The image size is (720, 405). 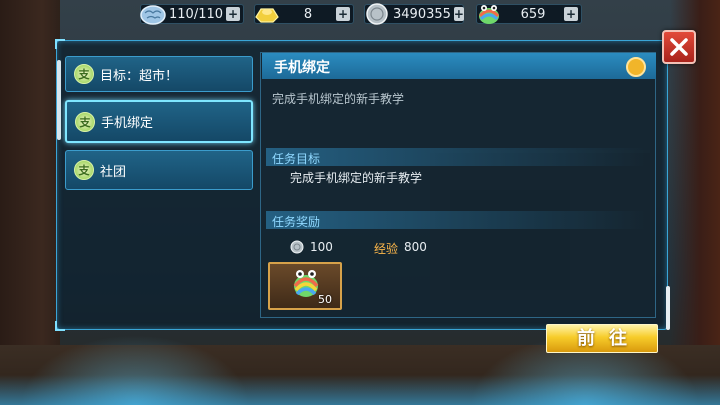 I want to click on stamina-counter: 110/110 +, so click(x=192, y=14).